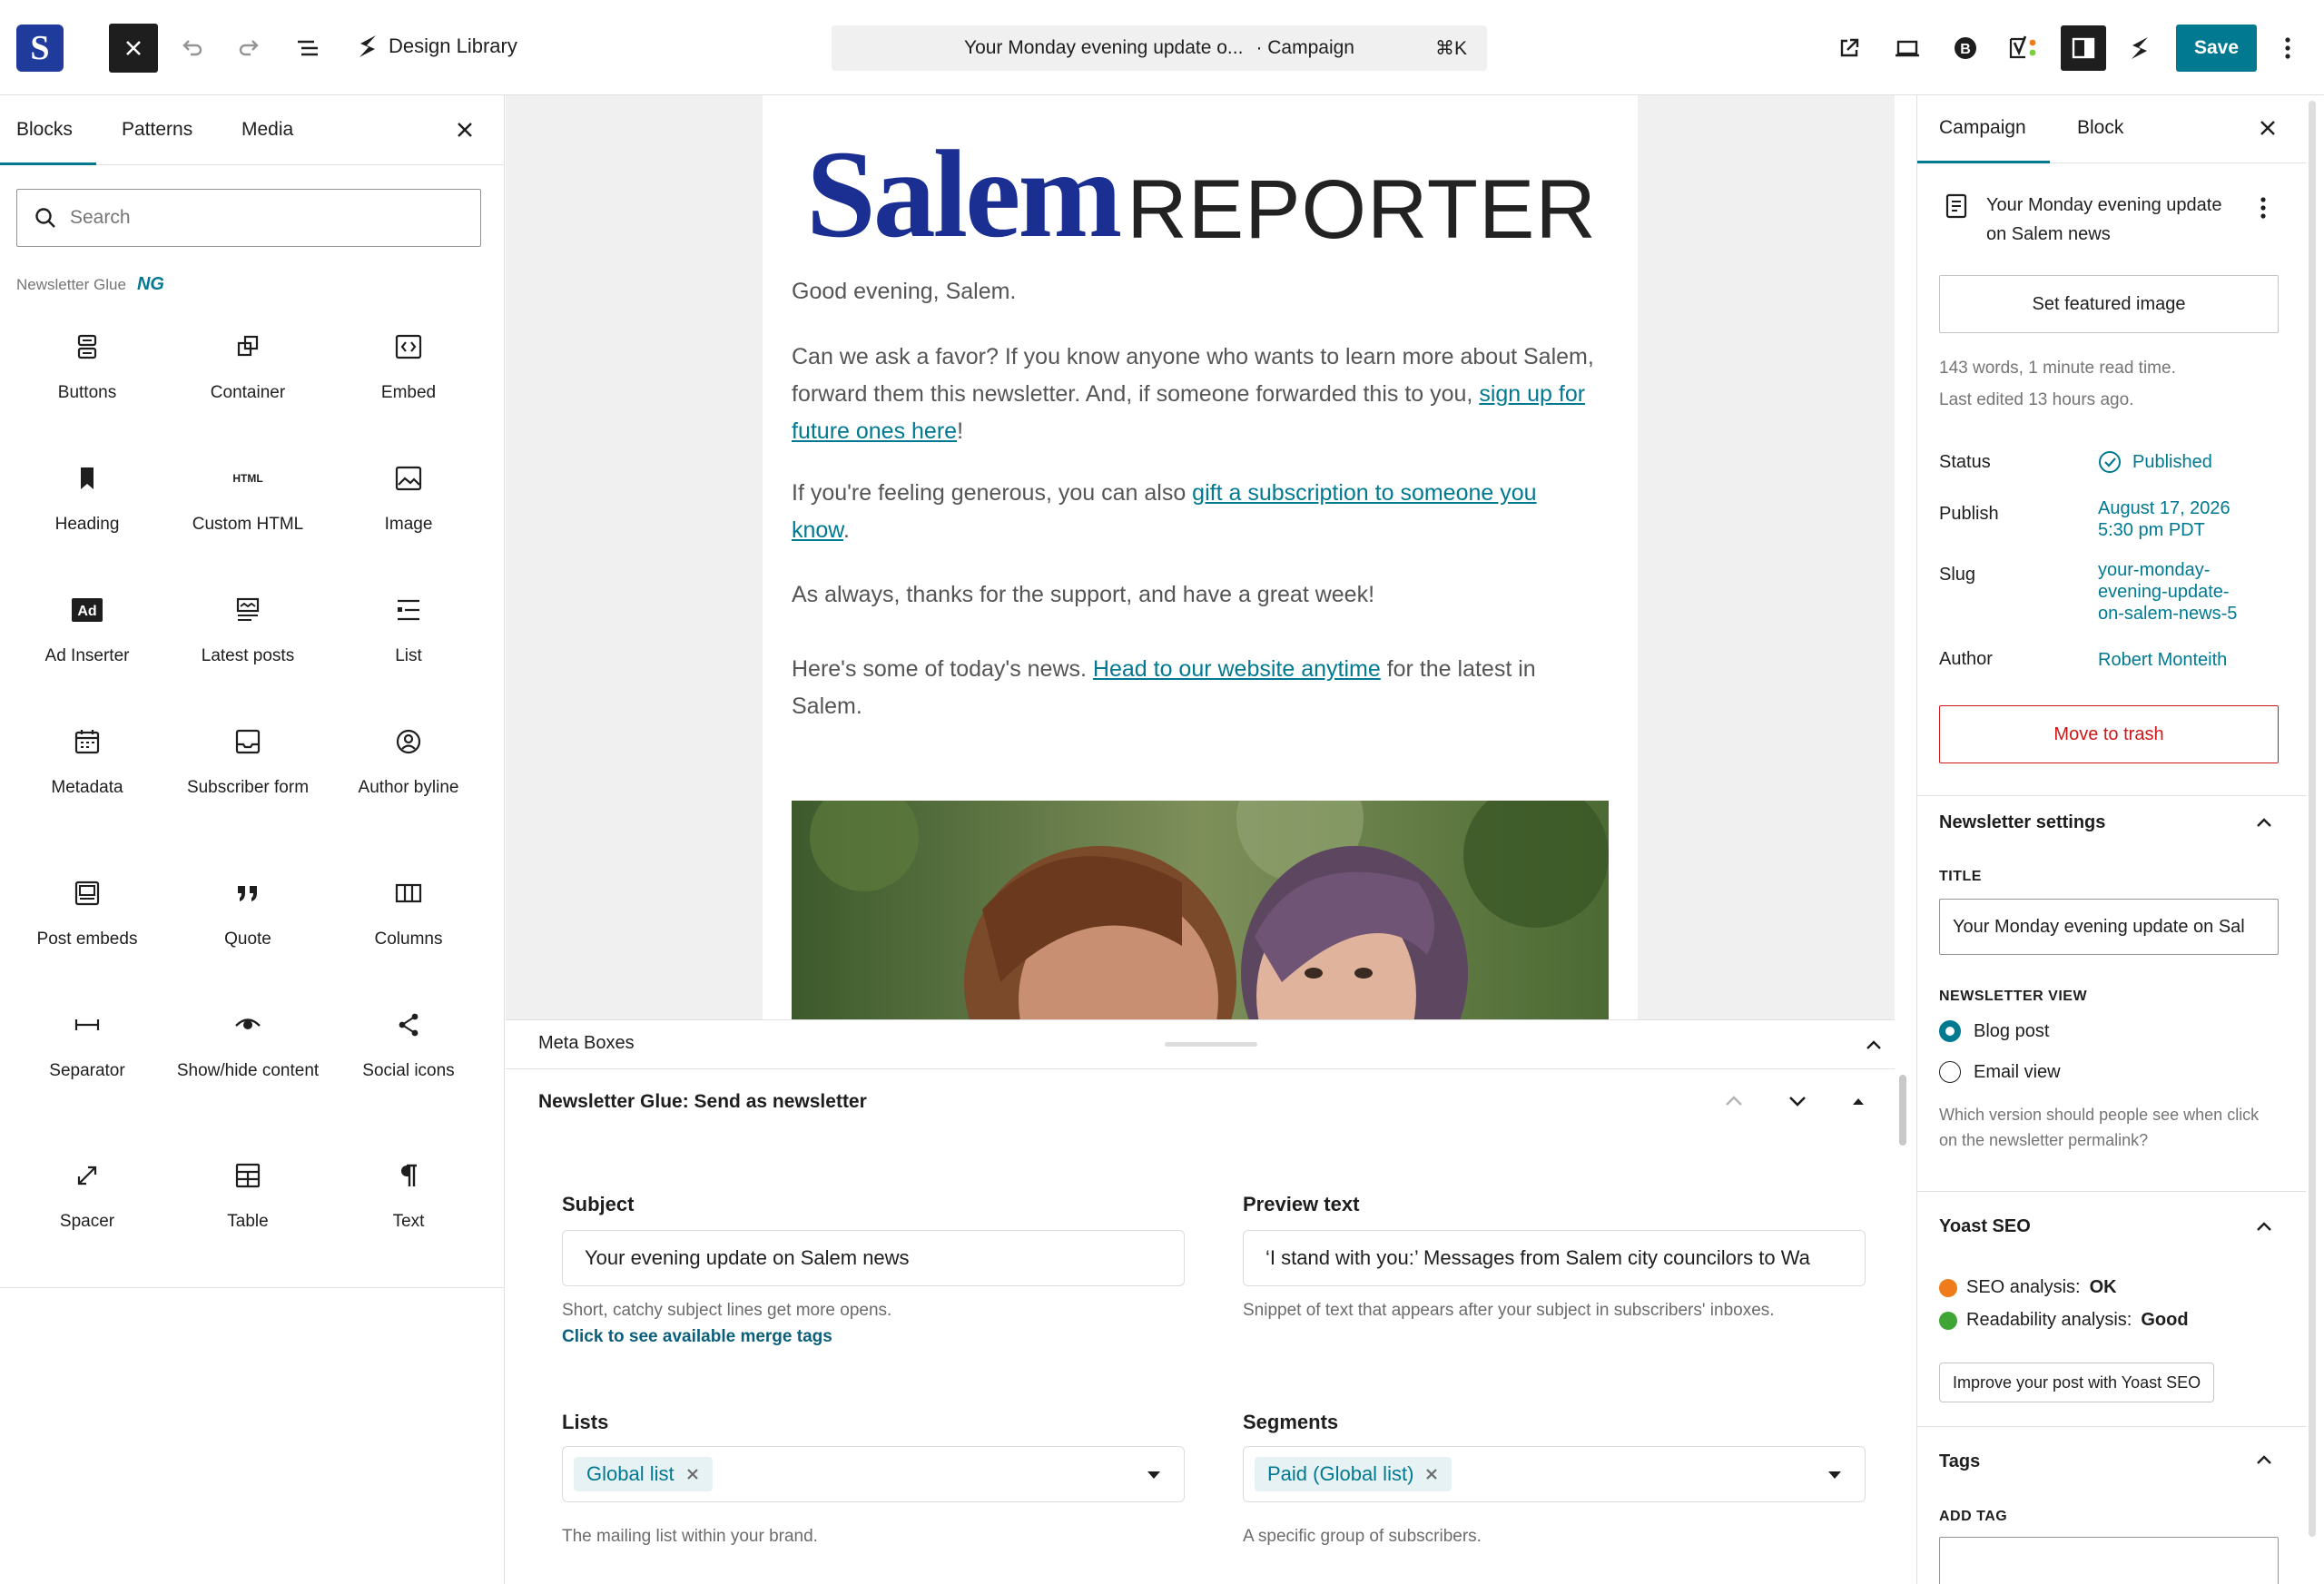 The height and width of the screenshot is (1584, 2324). What do you see at coordinates (1858, 1101) in the screenshot?
I see `toggle-panel-button` at bounding box center [1858, 1101].